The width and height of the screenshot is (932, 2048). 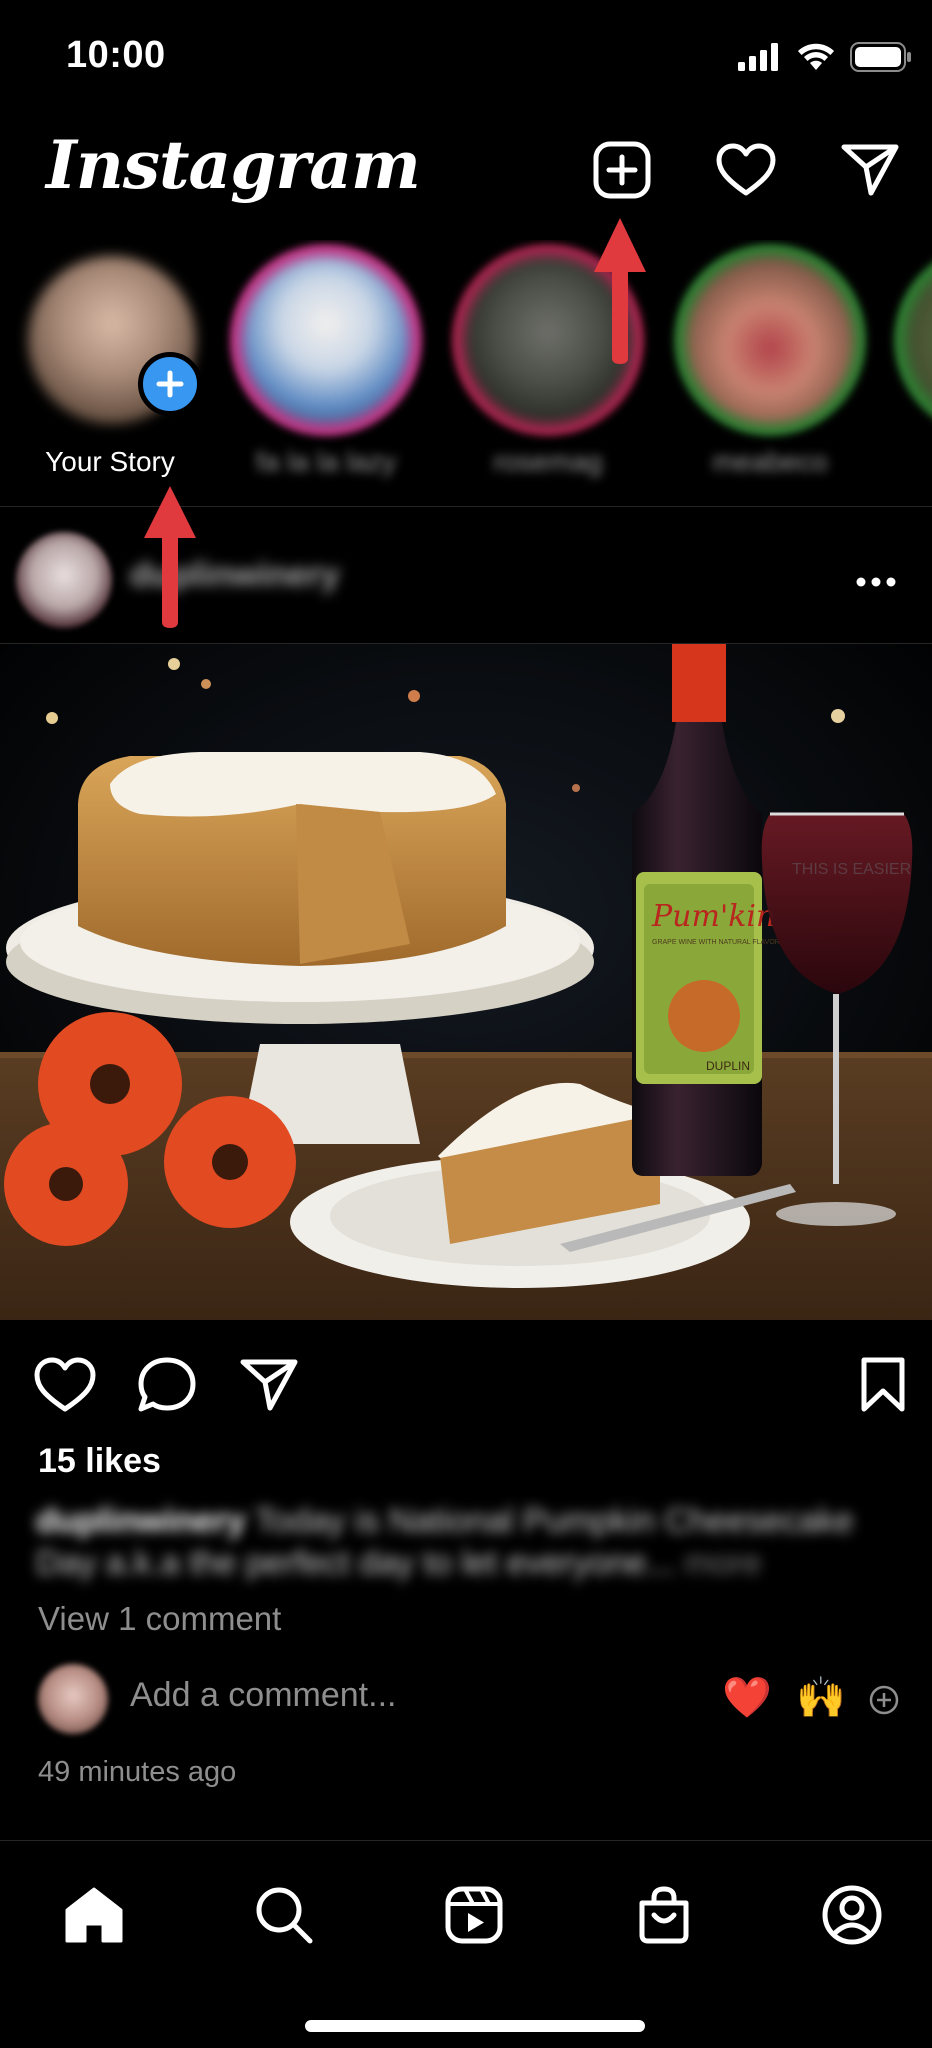 I want to click on annotation-arrow-your-story, so click(x=170, y=557).